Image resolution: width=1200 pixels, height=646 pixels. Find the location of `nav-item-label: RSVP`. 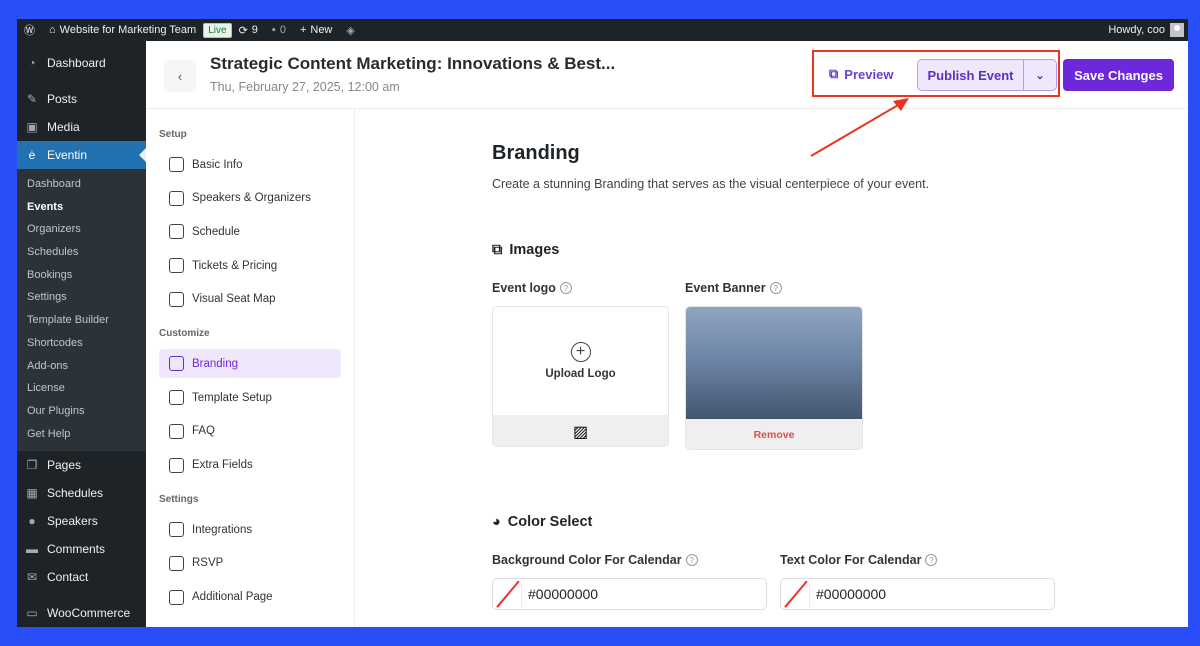

nav-item-label: RSVP is located at coordinates (208, 563).